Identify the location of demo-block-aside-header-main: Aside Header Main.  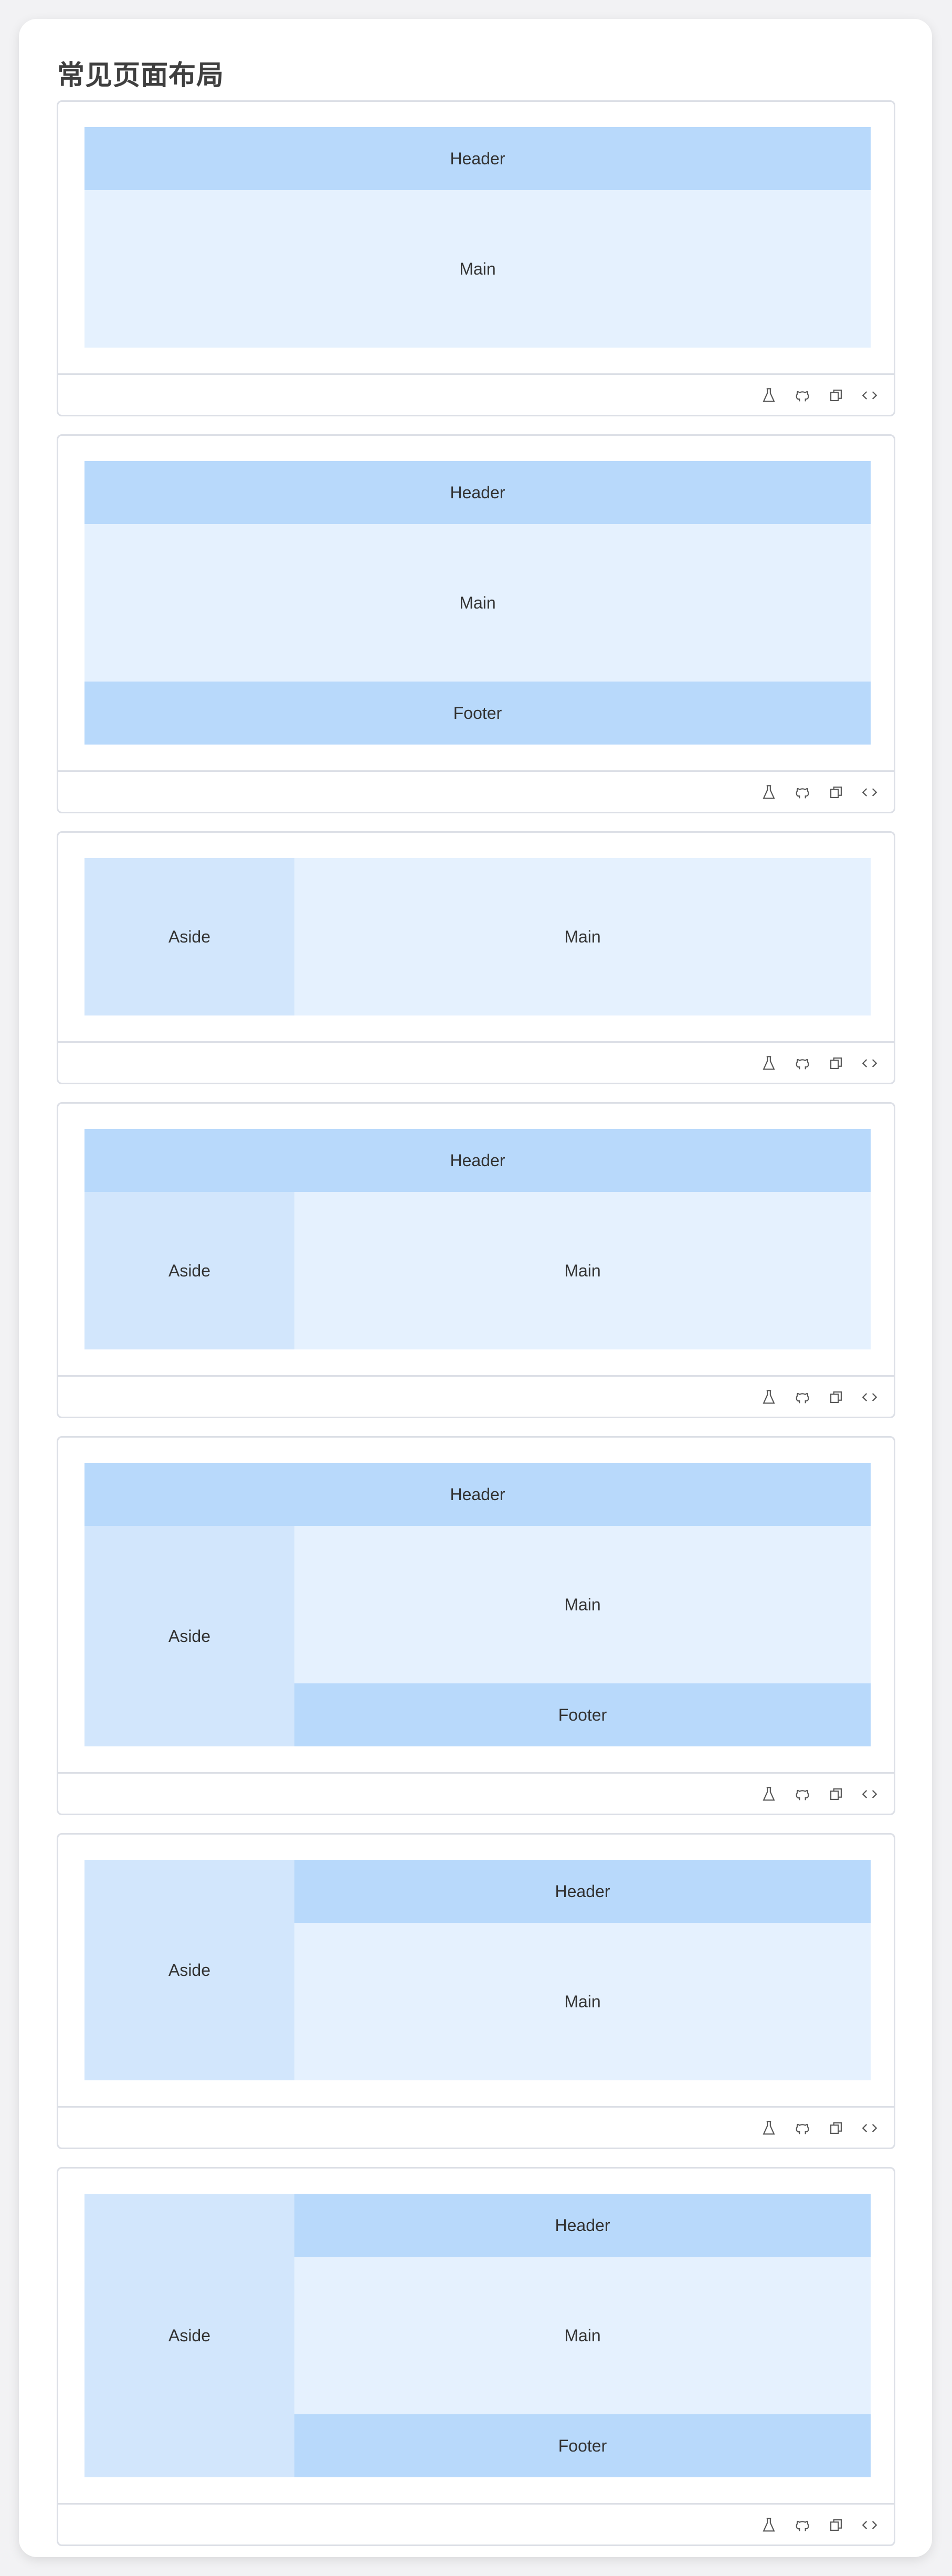
(476, 1991).